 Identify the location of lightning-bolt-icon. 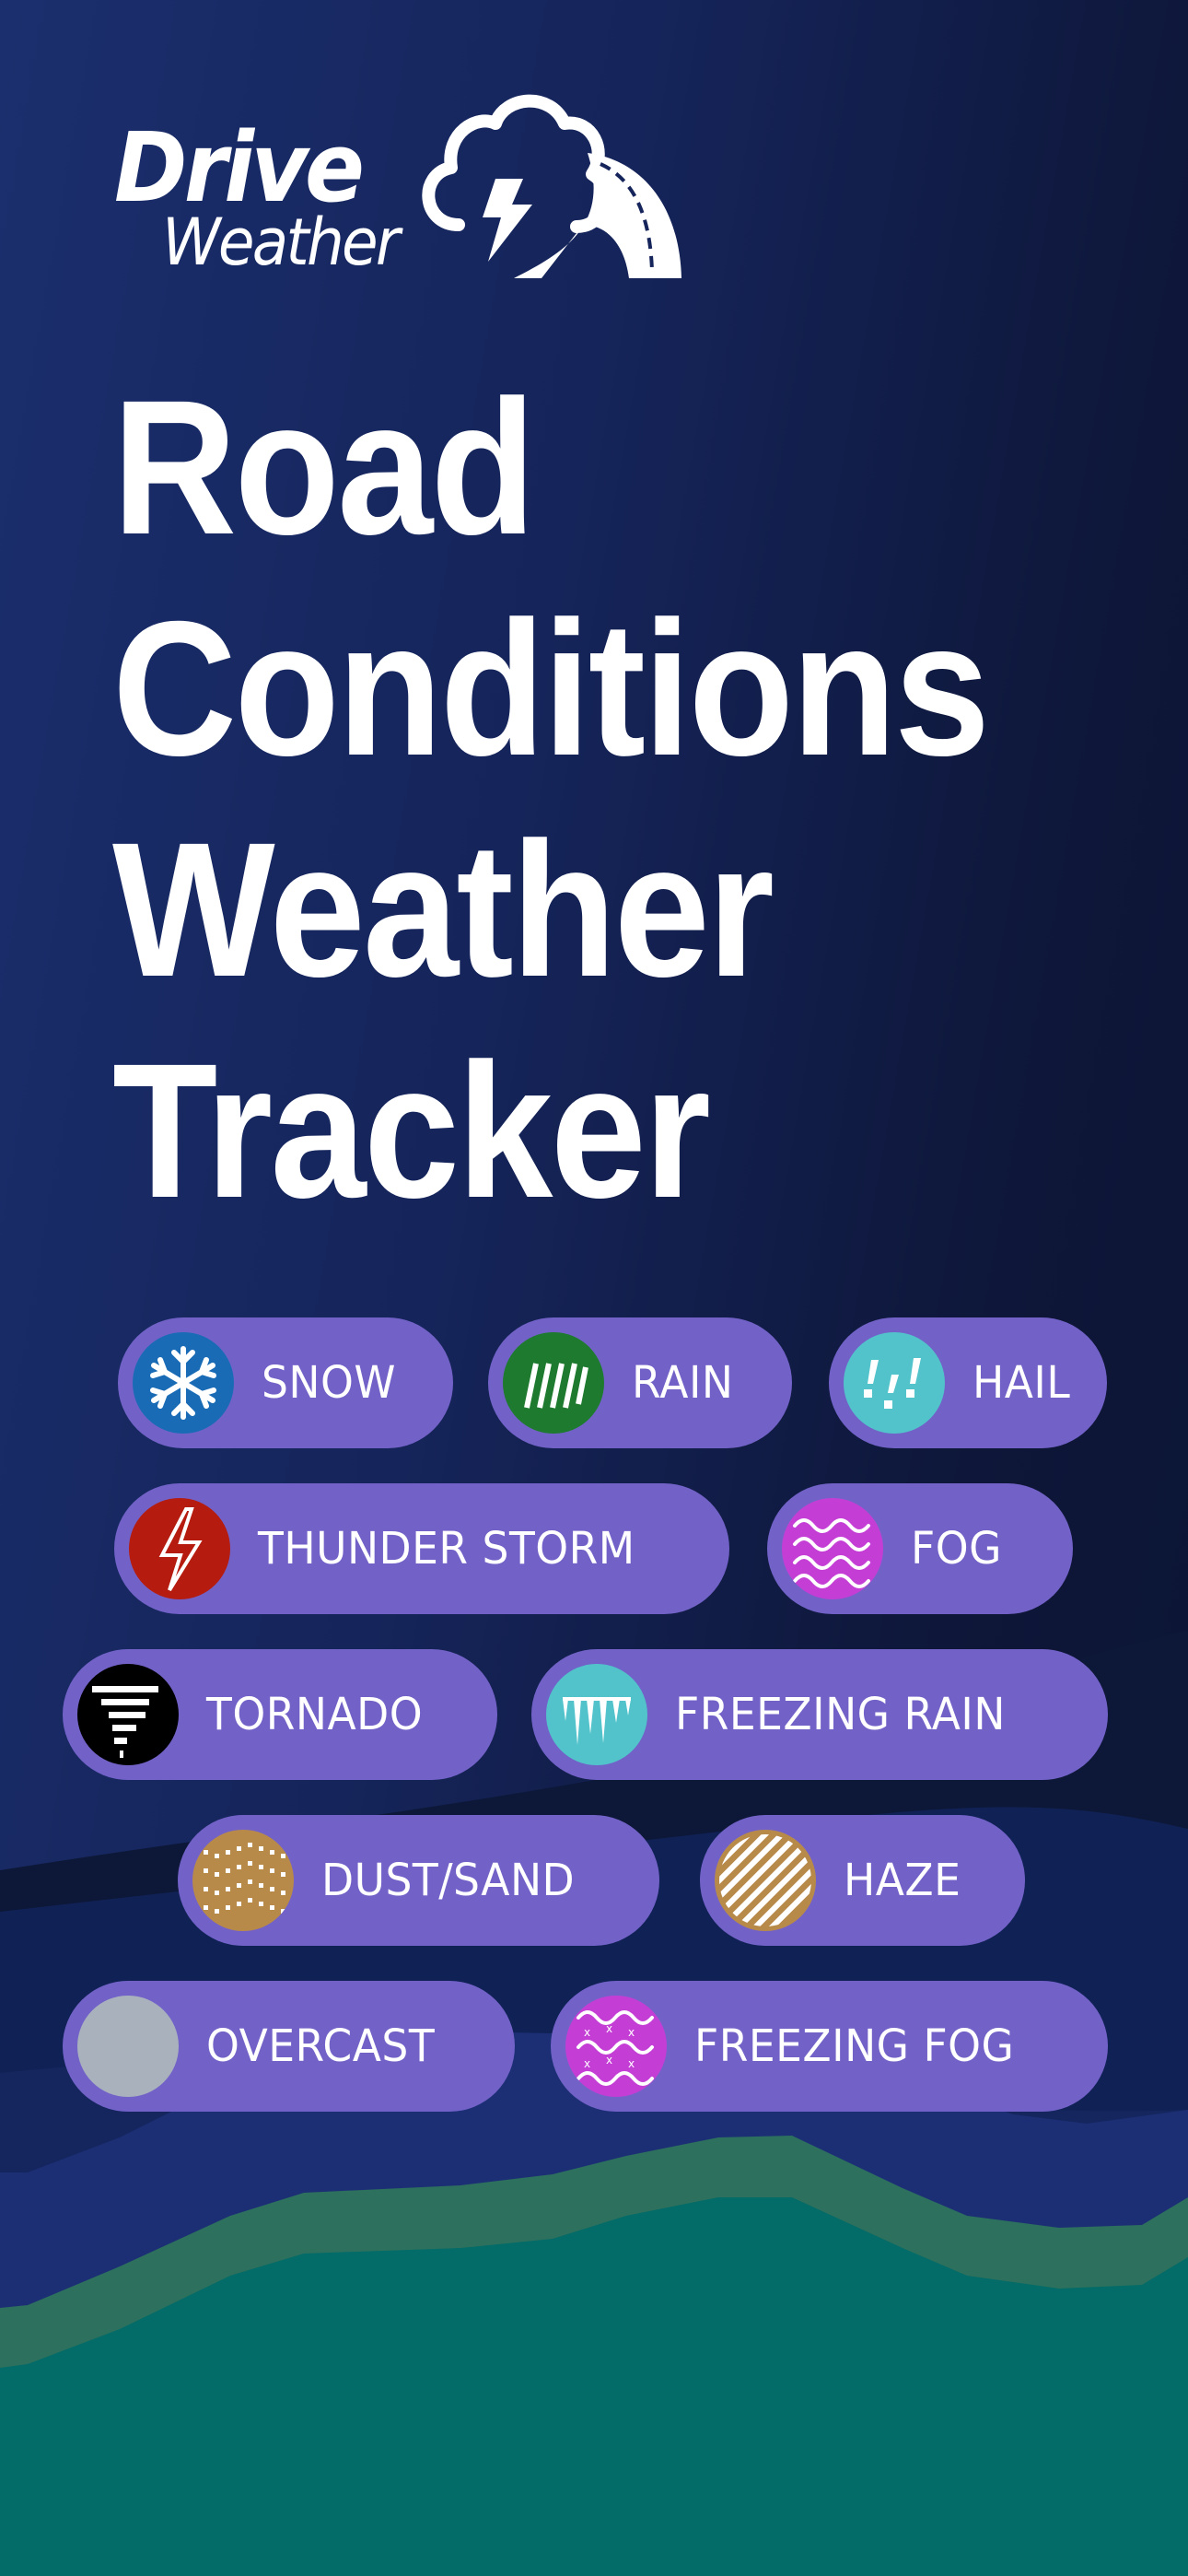
(179, 1548).